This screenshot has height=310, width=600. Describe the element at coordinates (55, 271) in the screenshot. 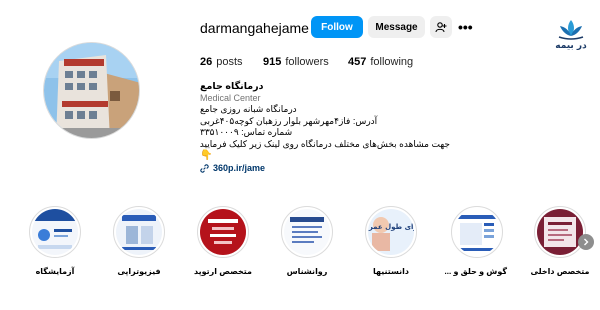

I see `highlight-label: آزمایشگاه` at that location.